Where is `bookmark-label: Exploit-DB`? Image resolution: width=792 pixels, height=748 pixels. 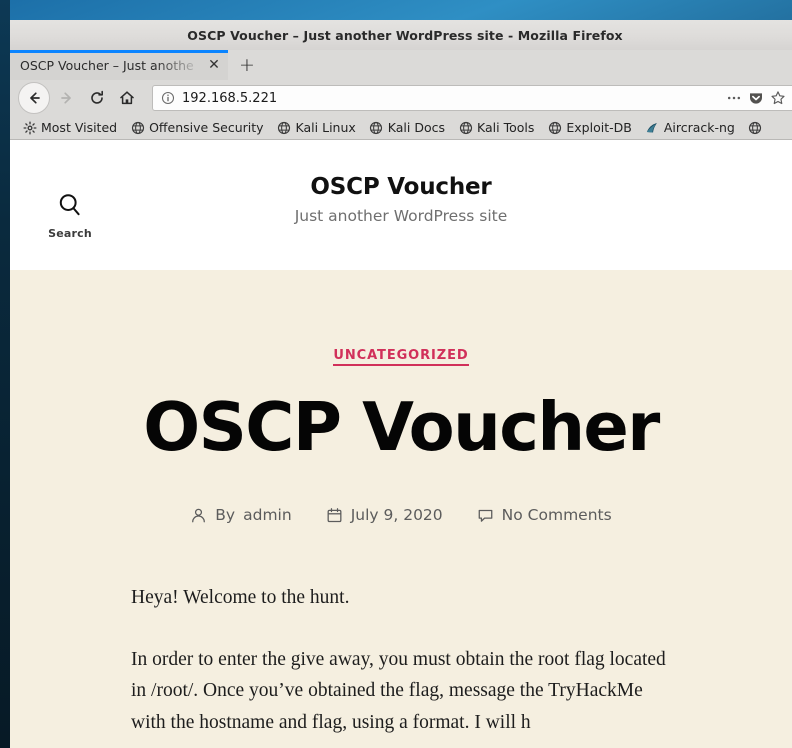
bookmark-label: Exploit-DB is located at coordinates (599, 127).